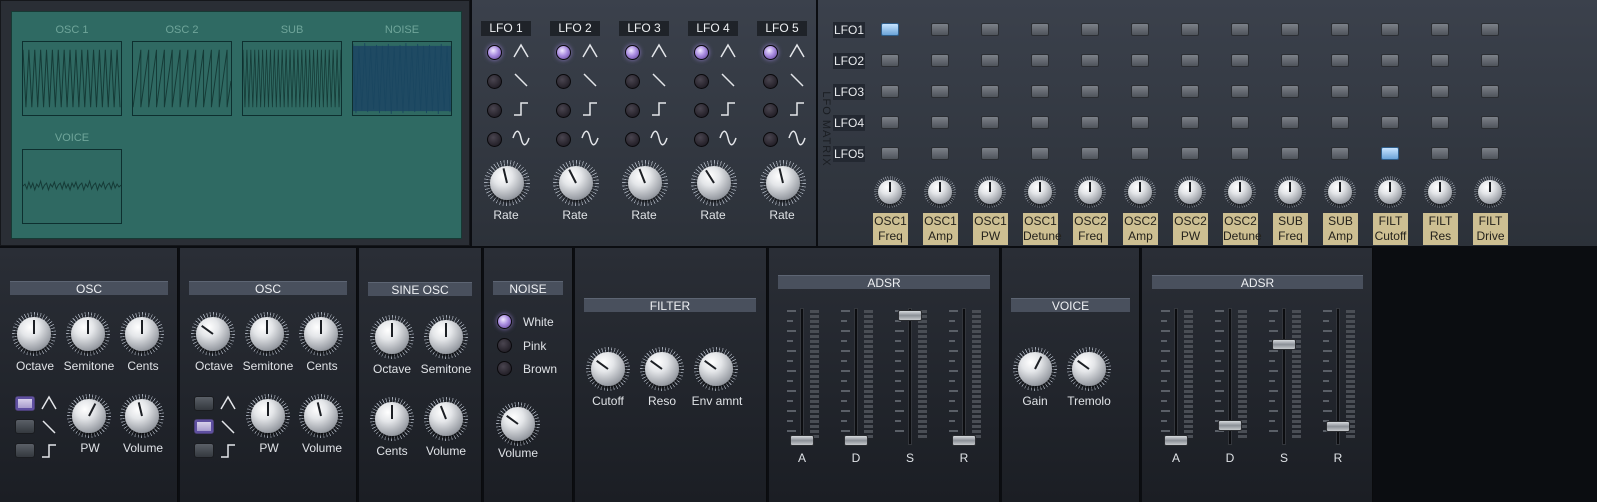 This screenshot has width=1597, height=502. Describe the element at coordinates (1440, 192) in the screenshot. I see `matrix-amount-knob-filt-res` at that location.